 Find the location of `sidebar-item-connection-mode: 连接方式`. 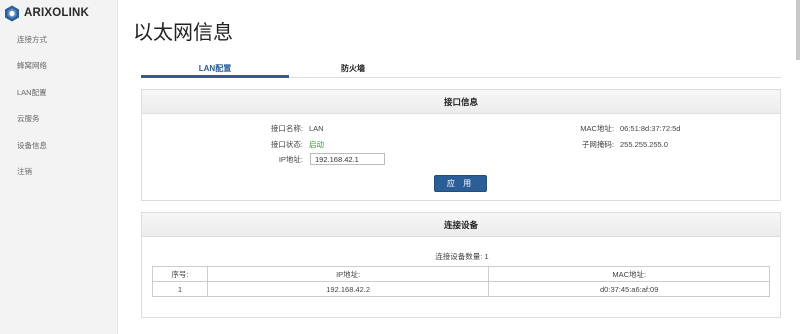

sidebar-item-connection-mode: 连接方式 is located at coordinates (59, 40).